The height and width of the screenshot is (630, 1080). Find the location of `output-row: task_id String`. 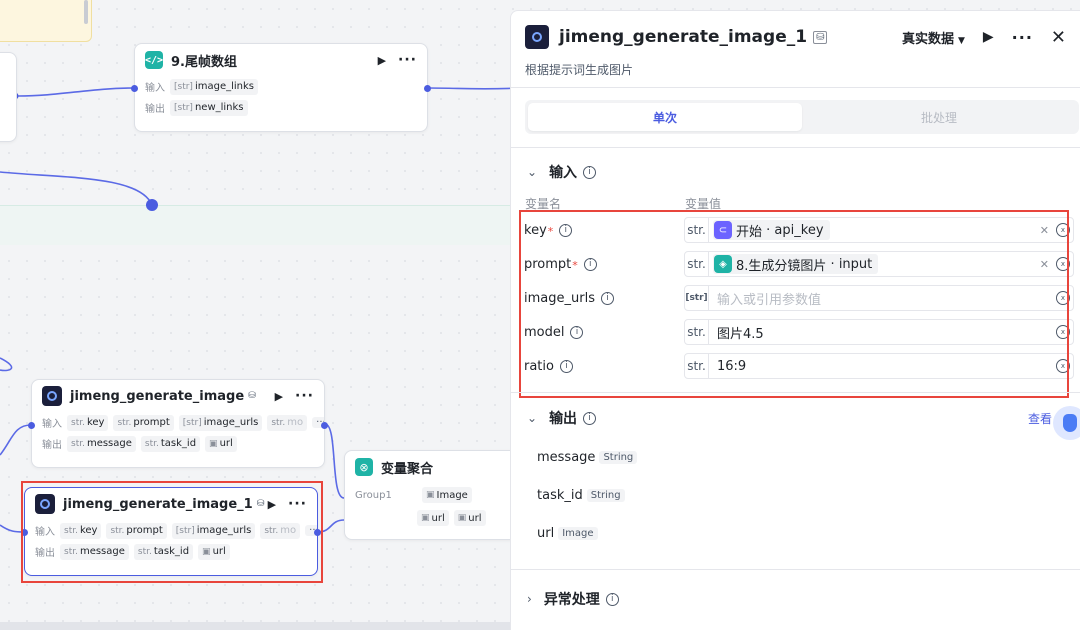

output-row: task_id String is located at coordinates (581, 495).